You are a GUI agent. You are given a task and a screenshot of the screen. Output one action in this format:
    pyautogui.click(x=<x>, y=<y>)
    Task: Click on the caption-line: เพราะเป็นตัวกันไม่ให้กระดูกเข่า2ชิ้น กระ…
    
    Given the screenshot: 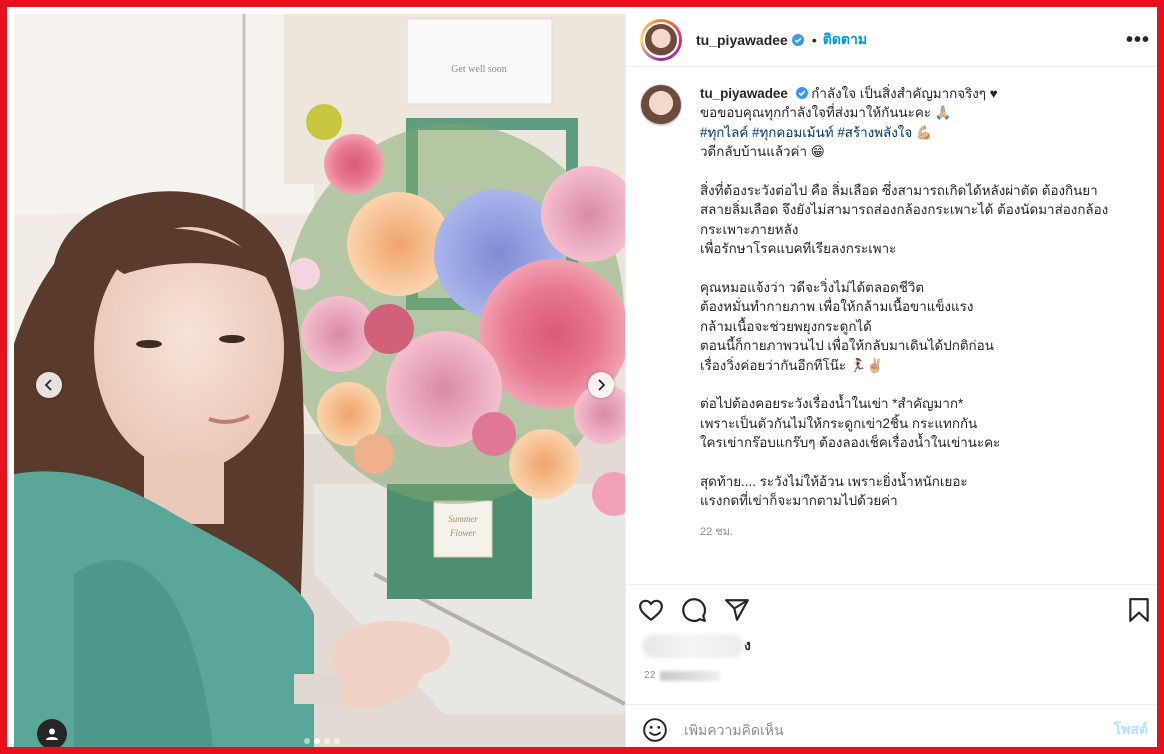 What is the action you would take?
    pyautogui.click(x=839, y=423)
    